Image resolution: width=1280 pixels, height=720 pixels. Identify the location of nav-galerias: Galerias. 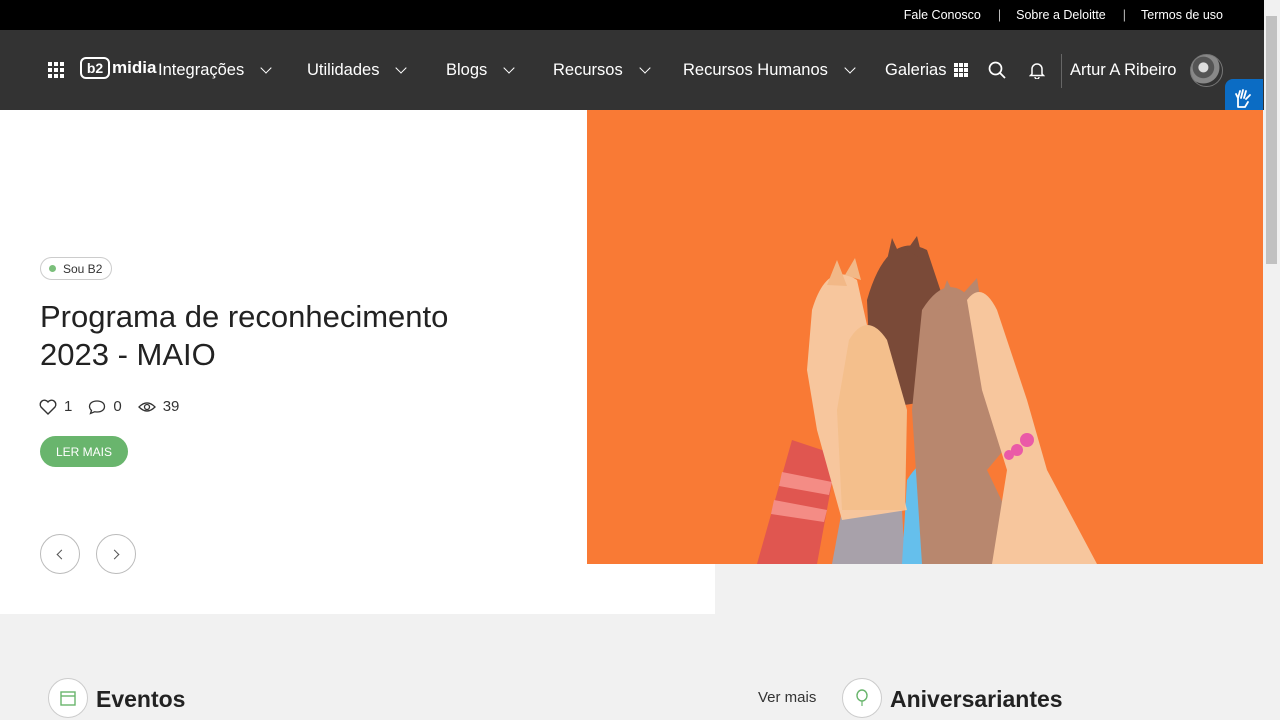
(927, 70).